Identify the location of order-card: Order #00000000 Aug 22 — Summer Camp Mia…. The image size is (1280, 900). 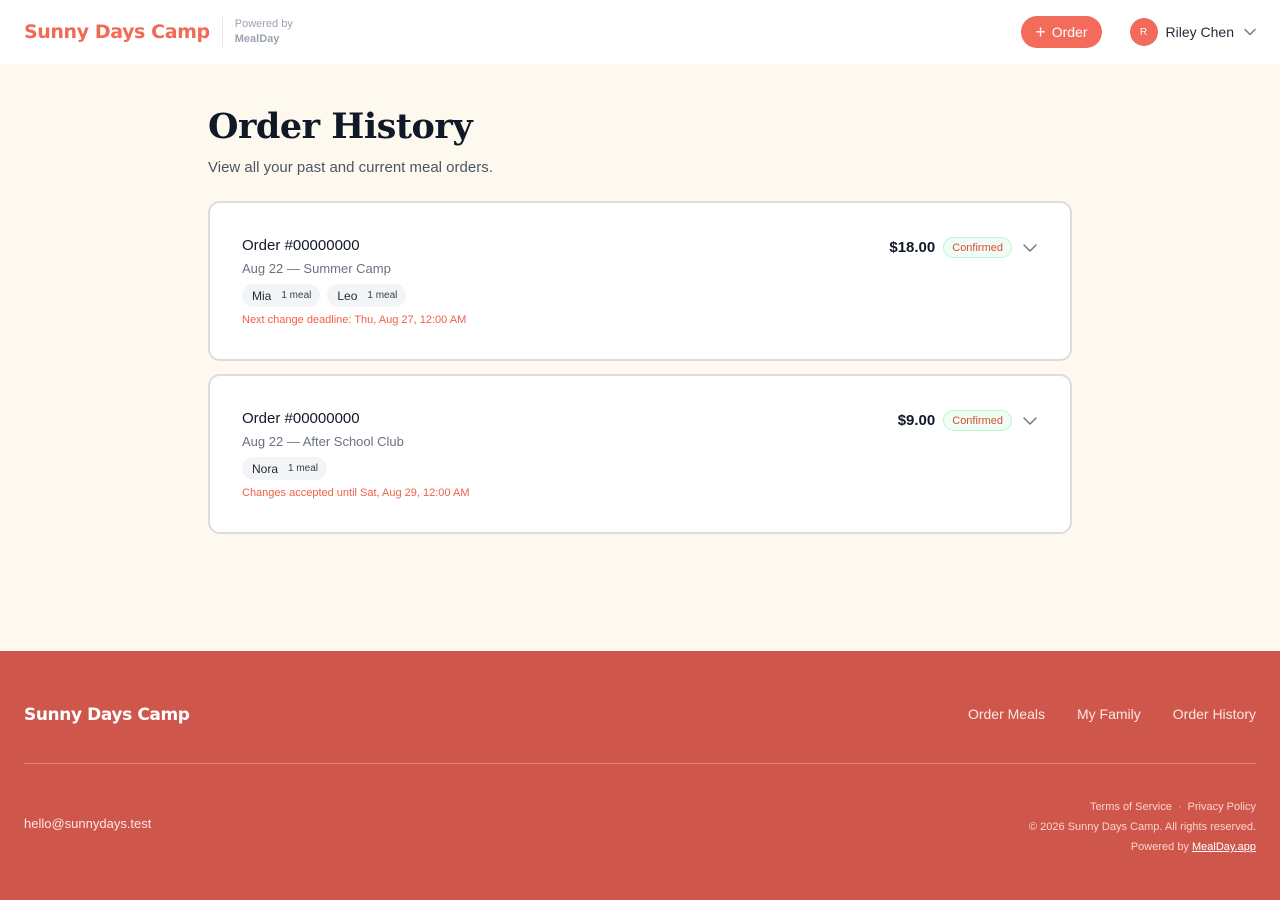
(640, 281).